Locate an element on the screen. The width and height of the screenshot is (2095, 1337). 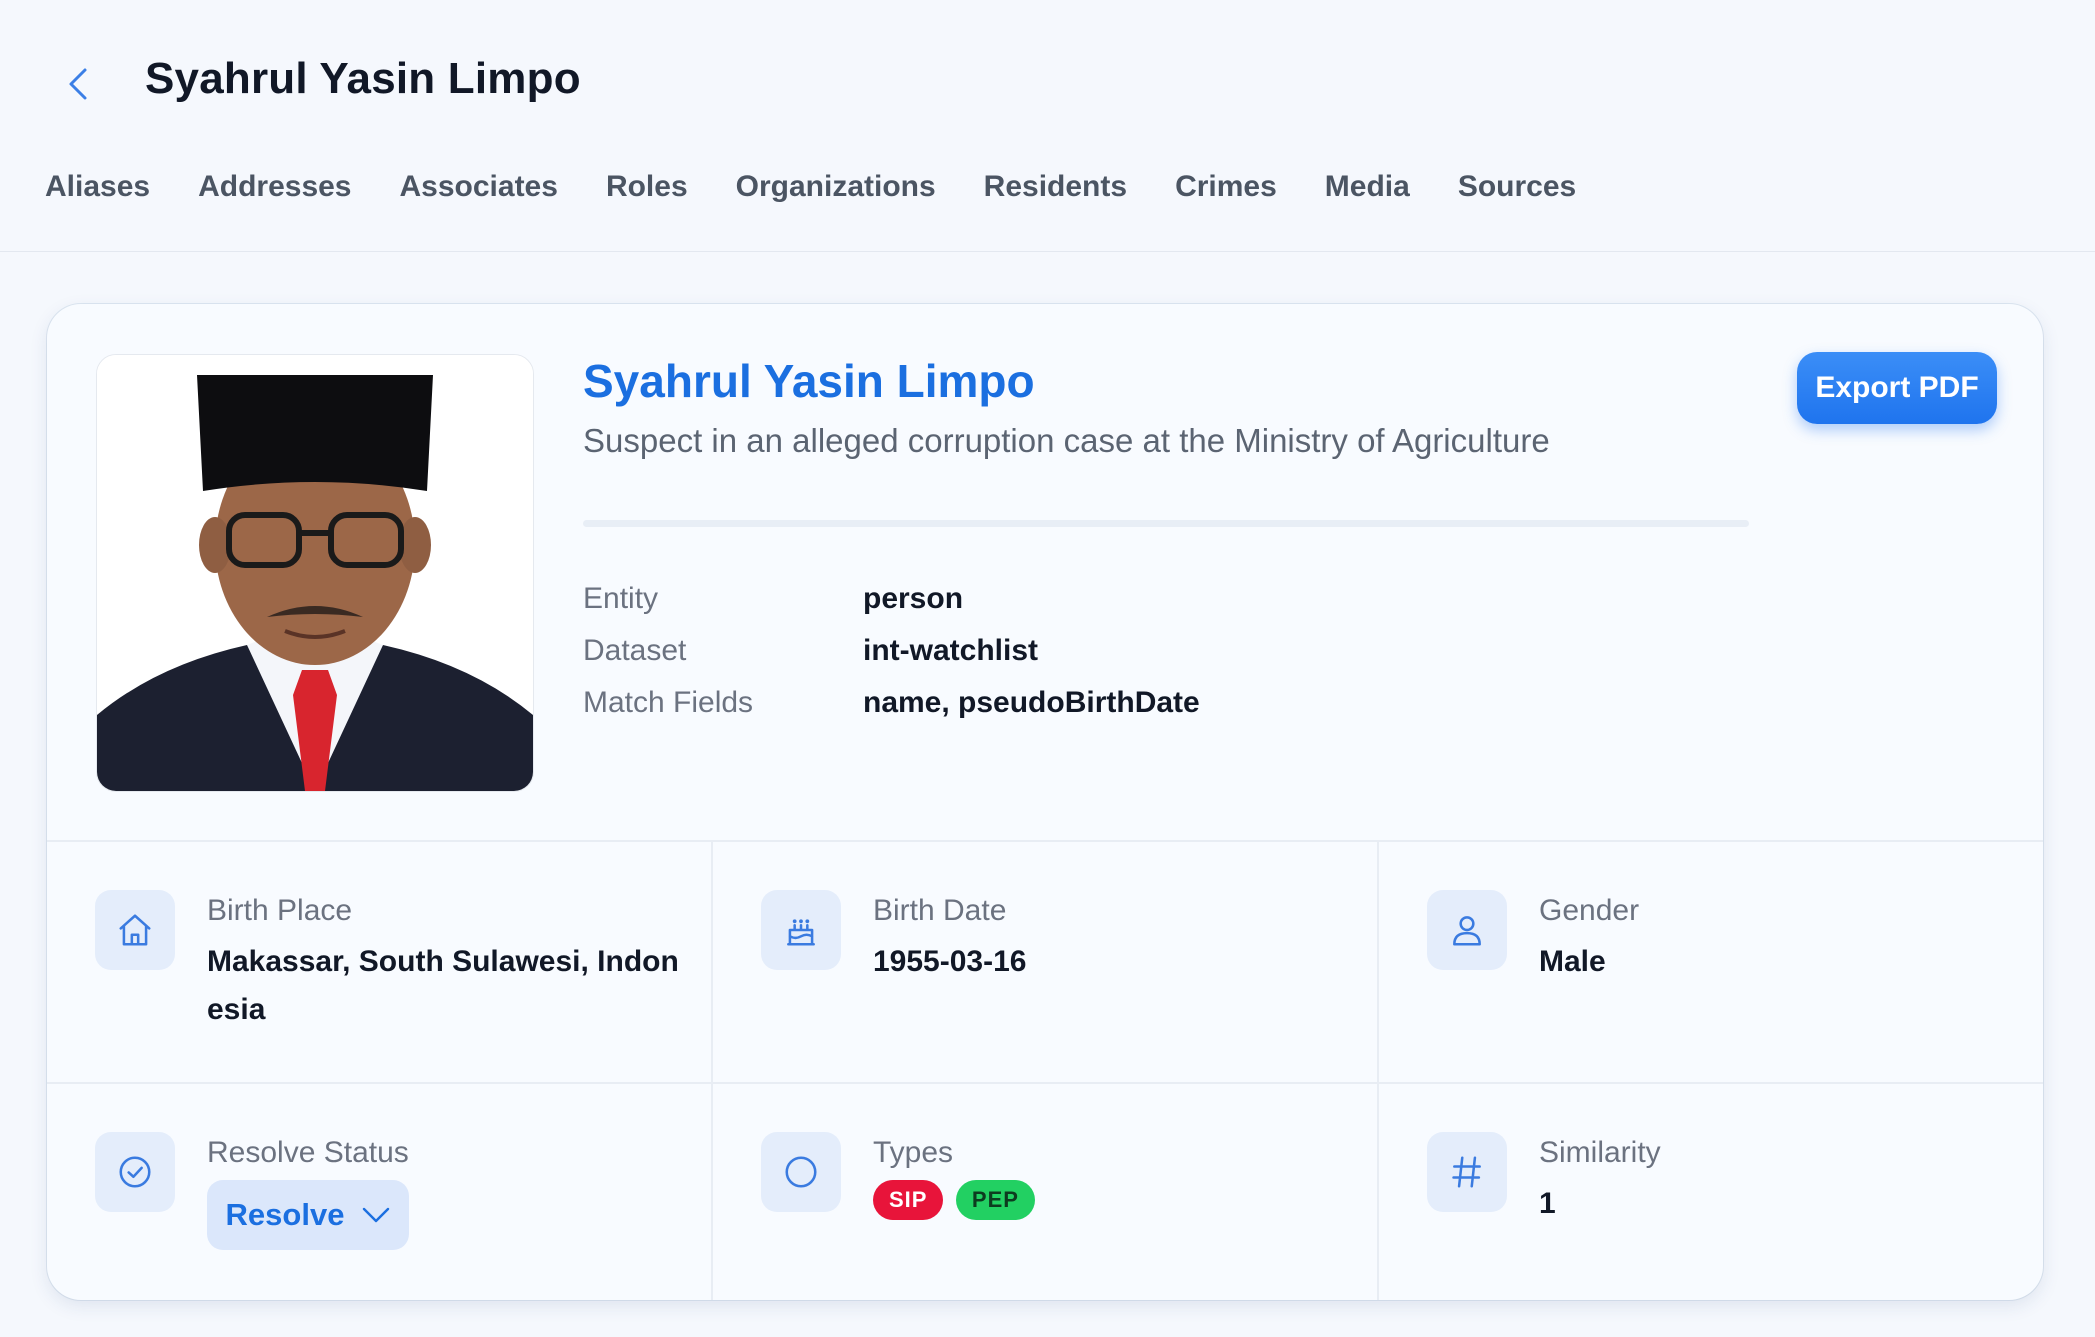
meta-label: Dataset is located at coordinates (635, 650).